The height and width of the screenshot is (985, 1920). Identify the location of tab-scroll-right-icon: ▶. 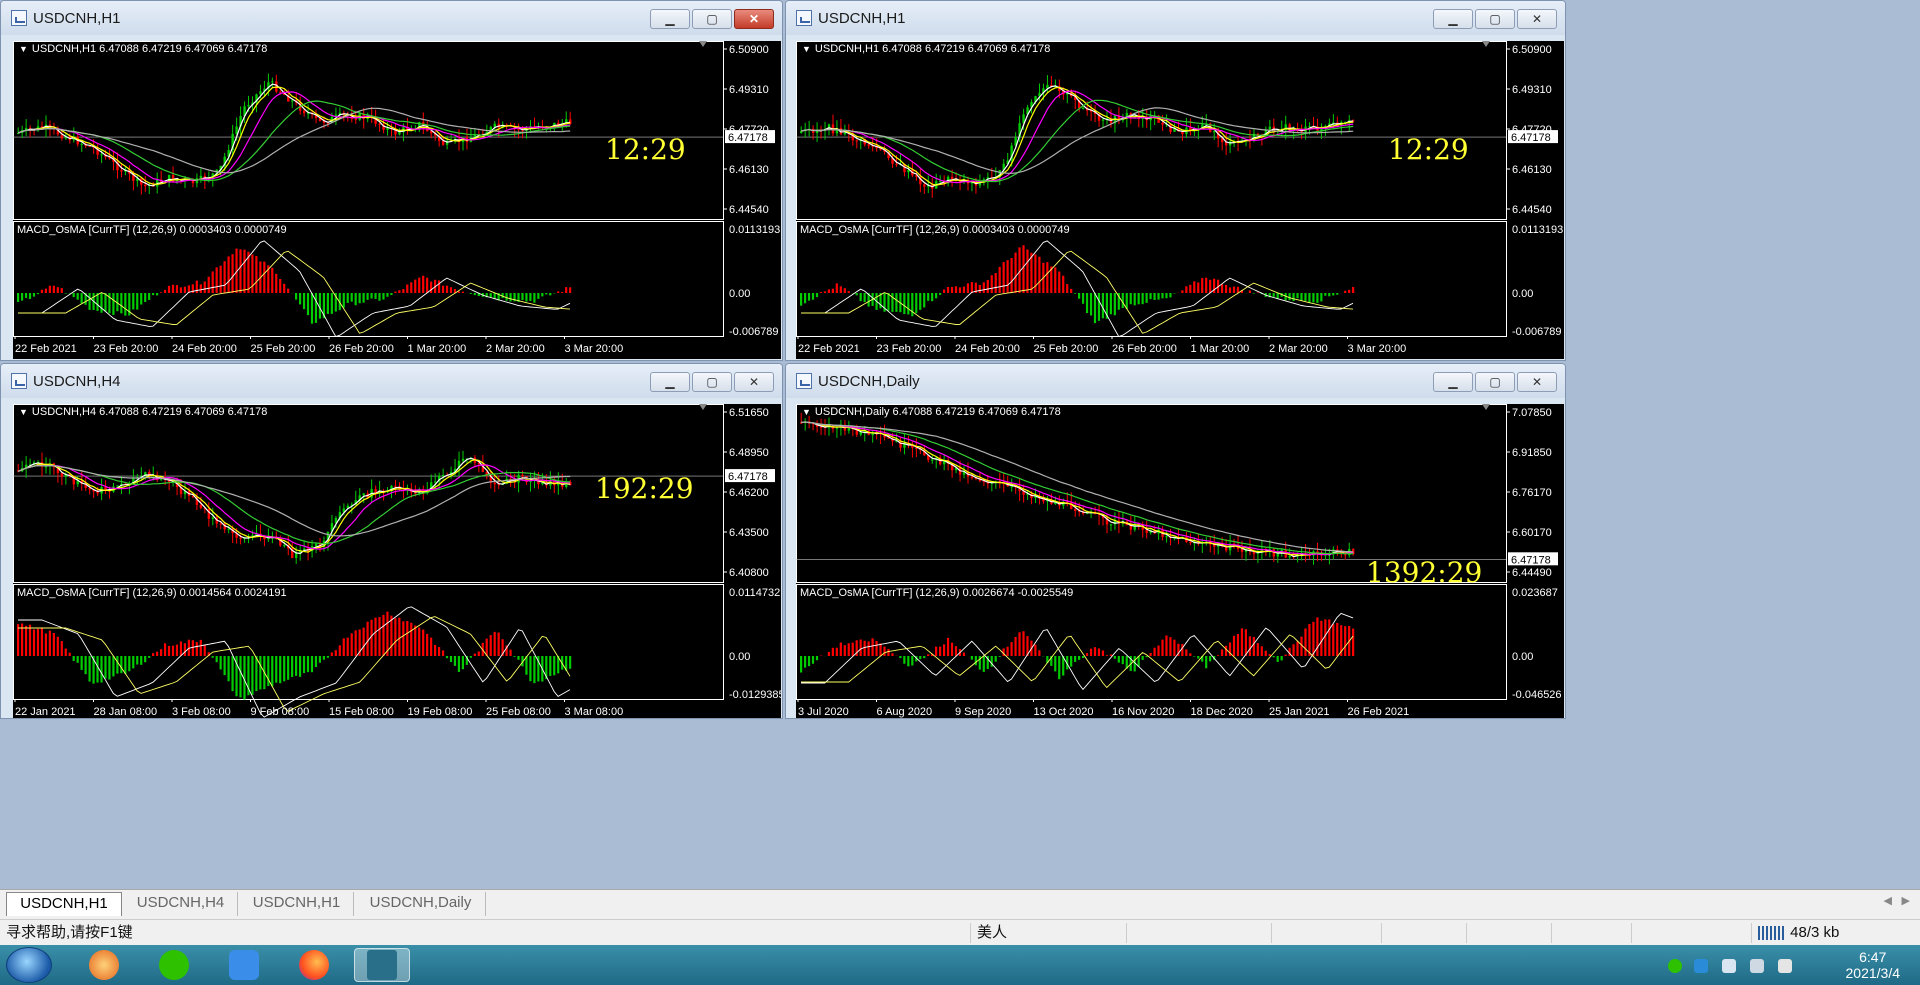
(1906, 900).